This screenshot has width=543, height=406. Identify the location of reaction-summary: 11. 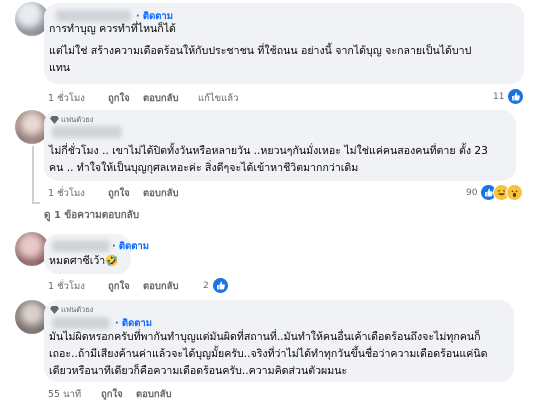
(509, 96).